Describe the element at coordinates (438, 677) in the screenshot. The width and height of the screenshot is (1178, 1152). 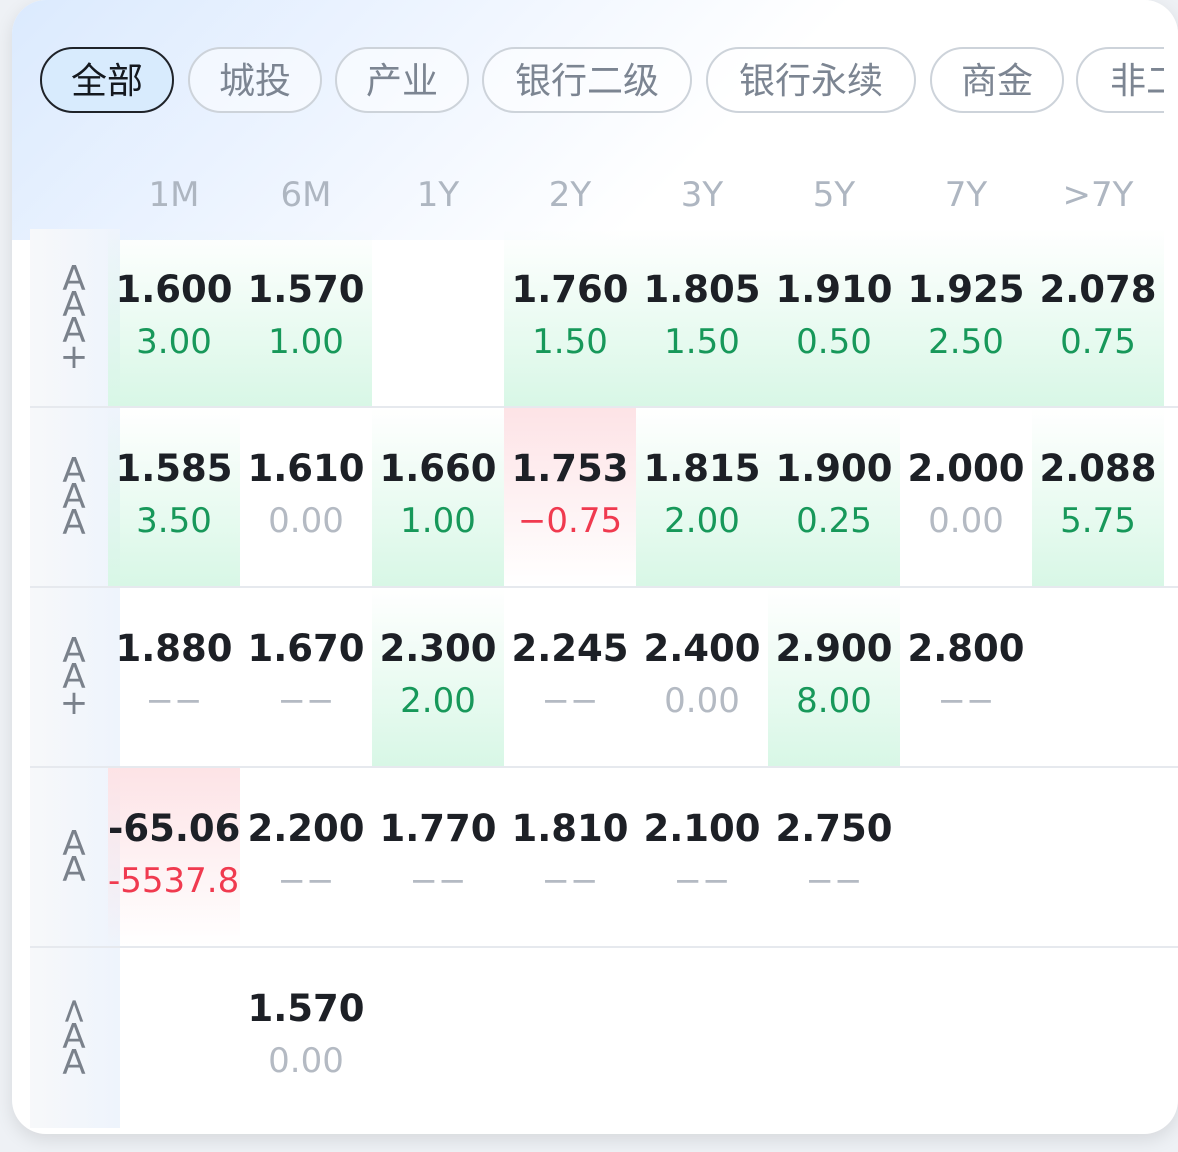
I see `yield-cell: 2.300 2.00` at that location.